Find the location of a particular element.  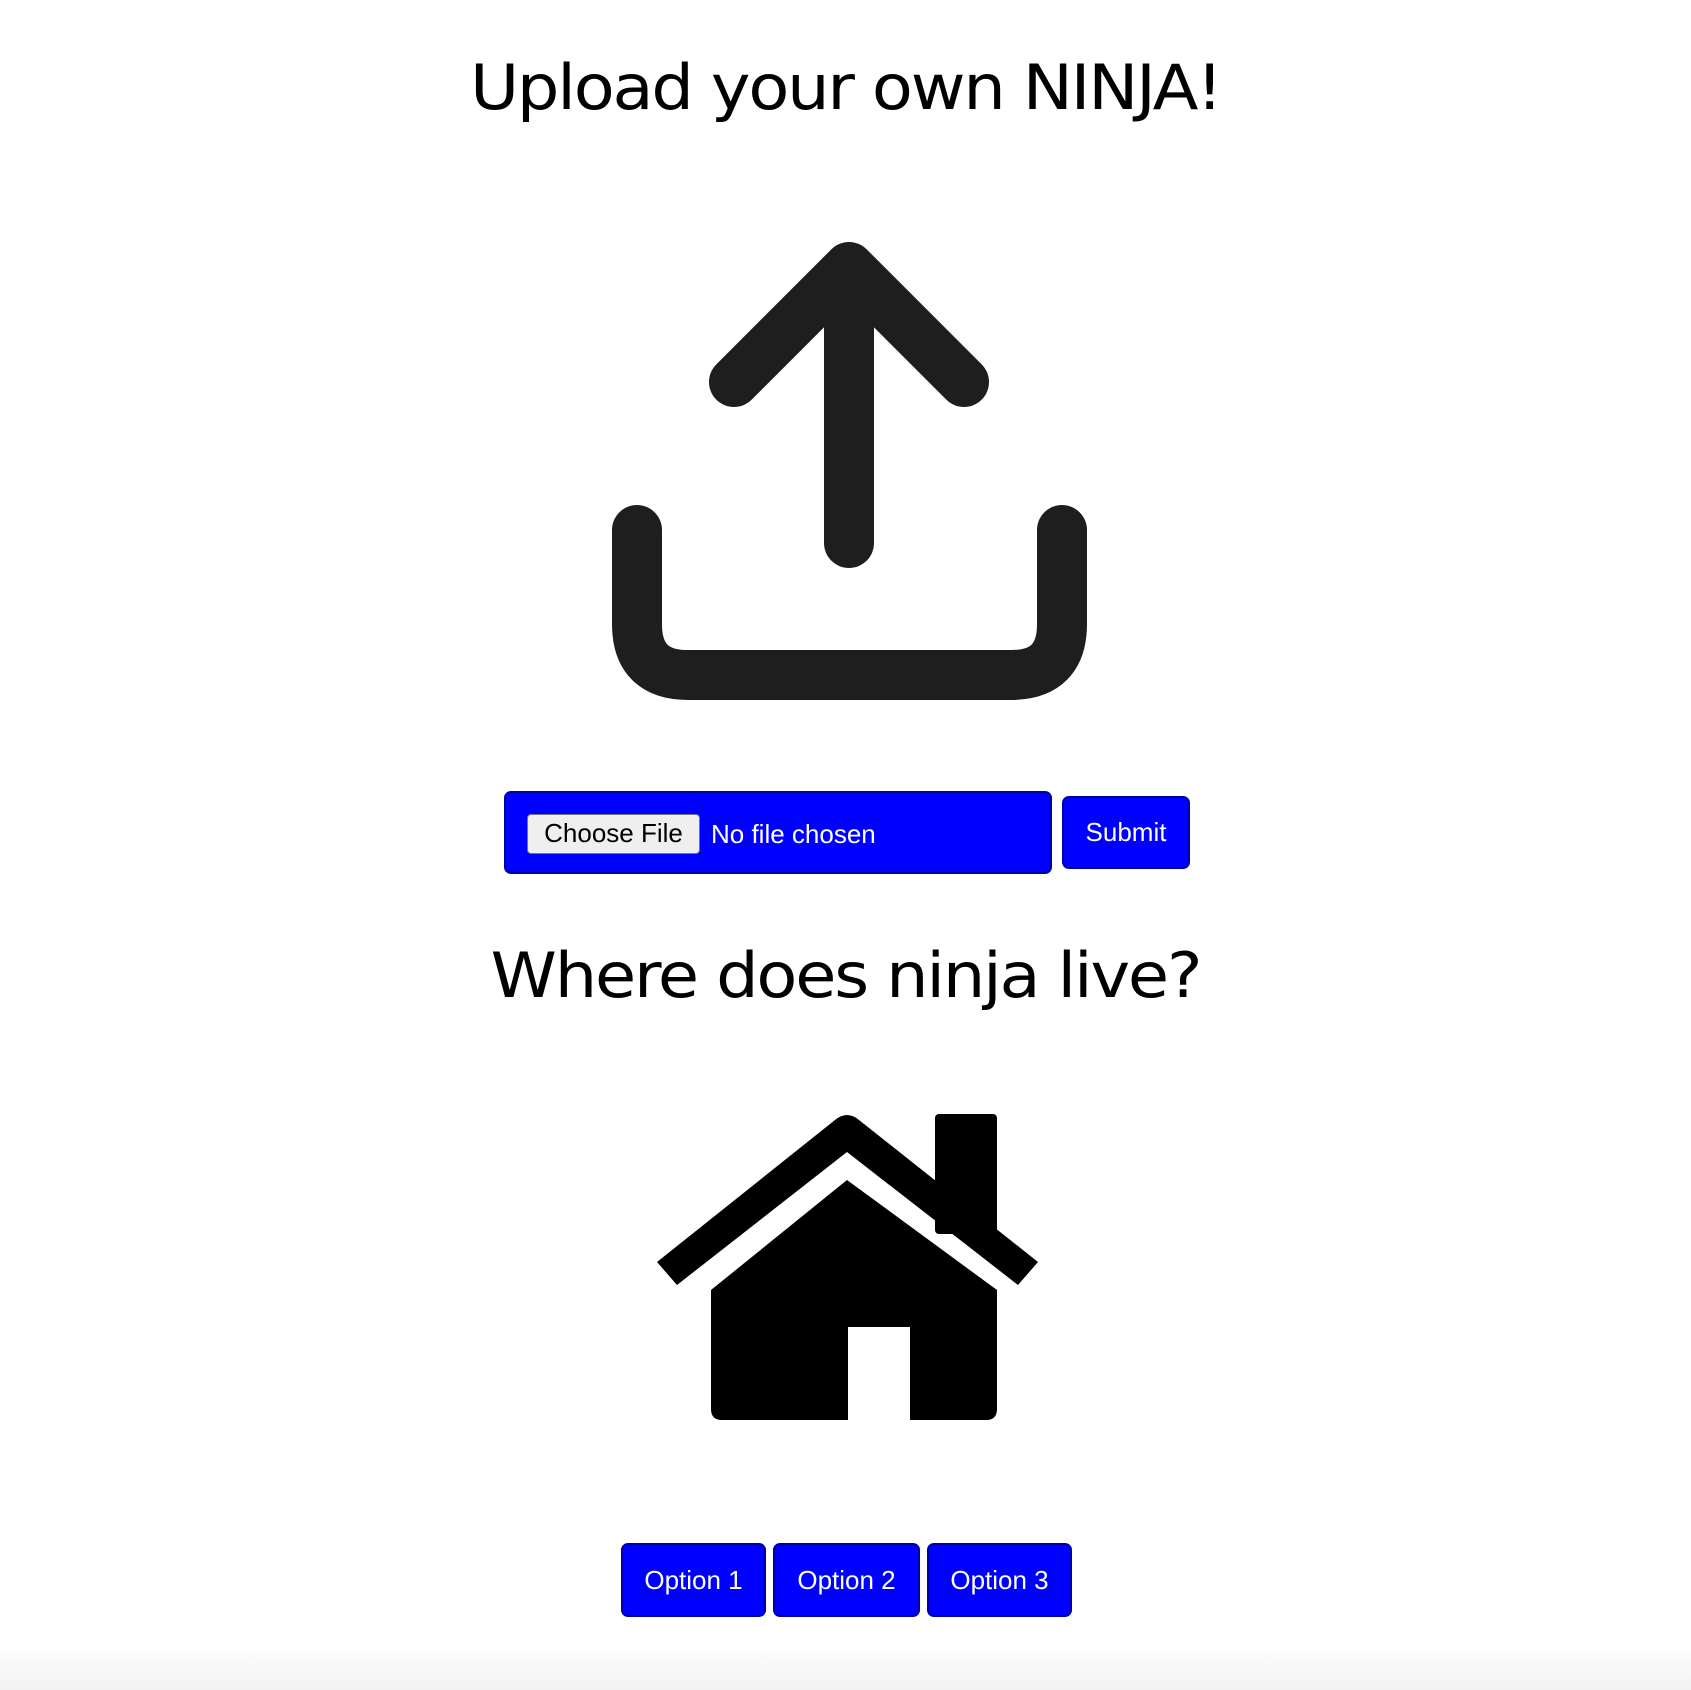

file-upload-field: Choose File No file chosen is located at coordinates (778, 832).